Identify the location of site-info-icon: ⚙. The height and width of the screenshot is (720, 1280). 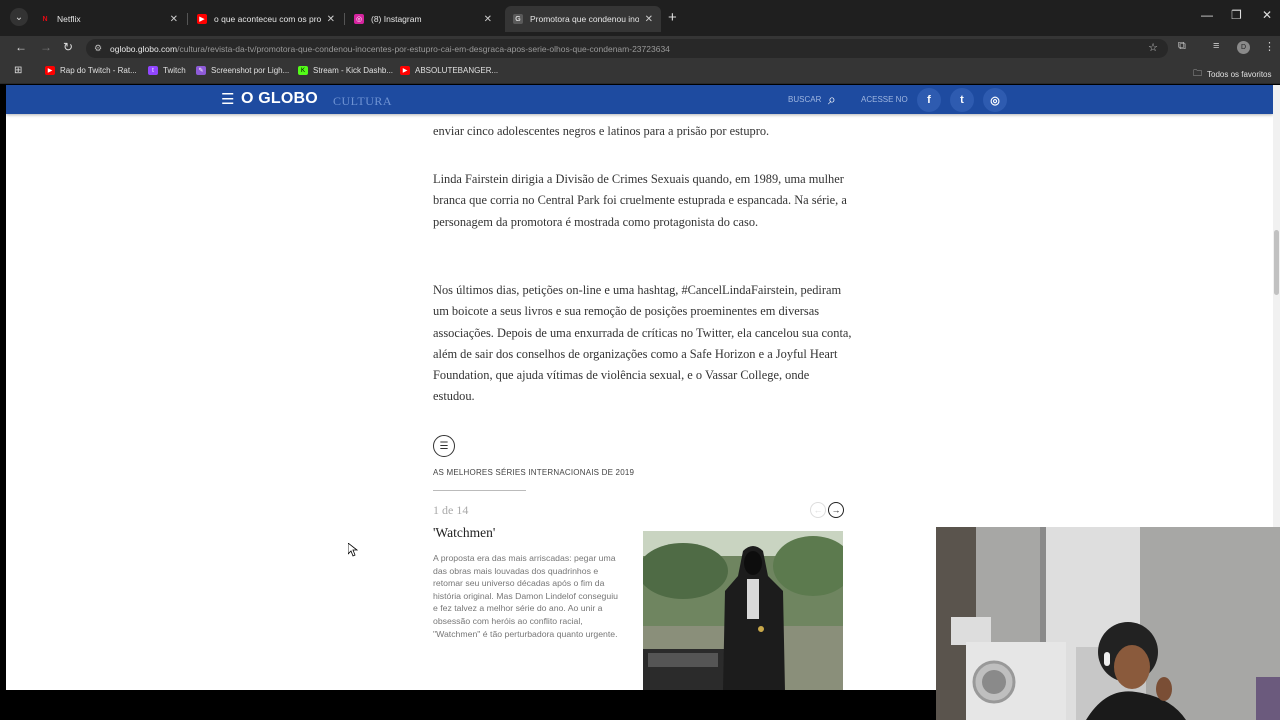
(98, 48).